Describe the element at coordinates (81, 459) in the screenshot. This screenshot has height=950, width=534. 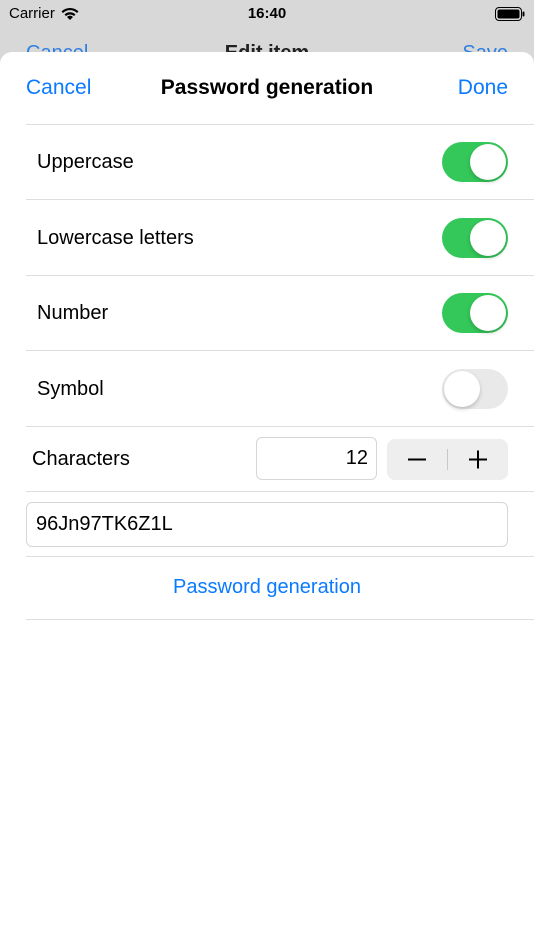
I see `characters-label: Characters` at that location.